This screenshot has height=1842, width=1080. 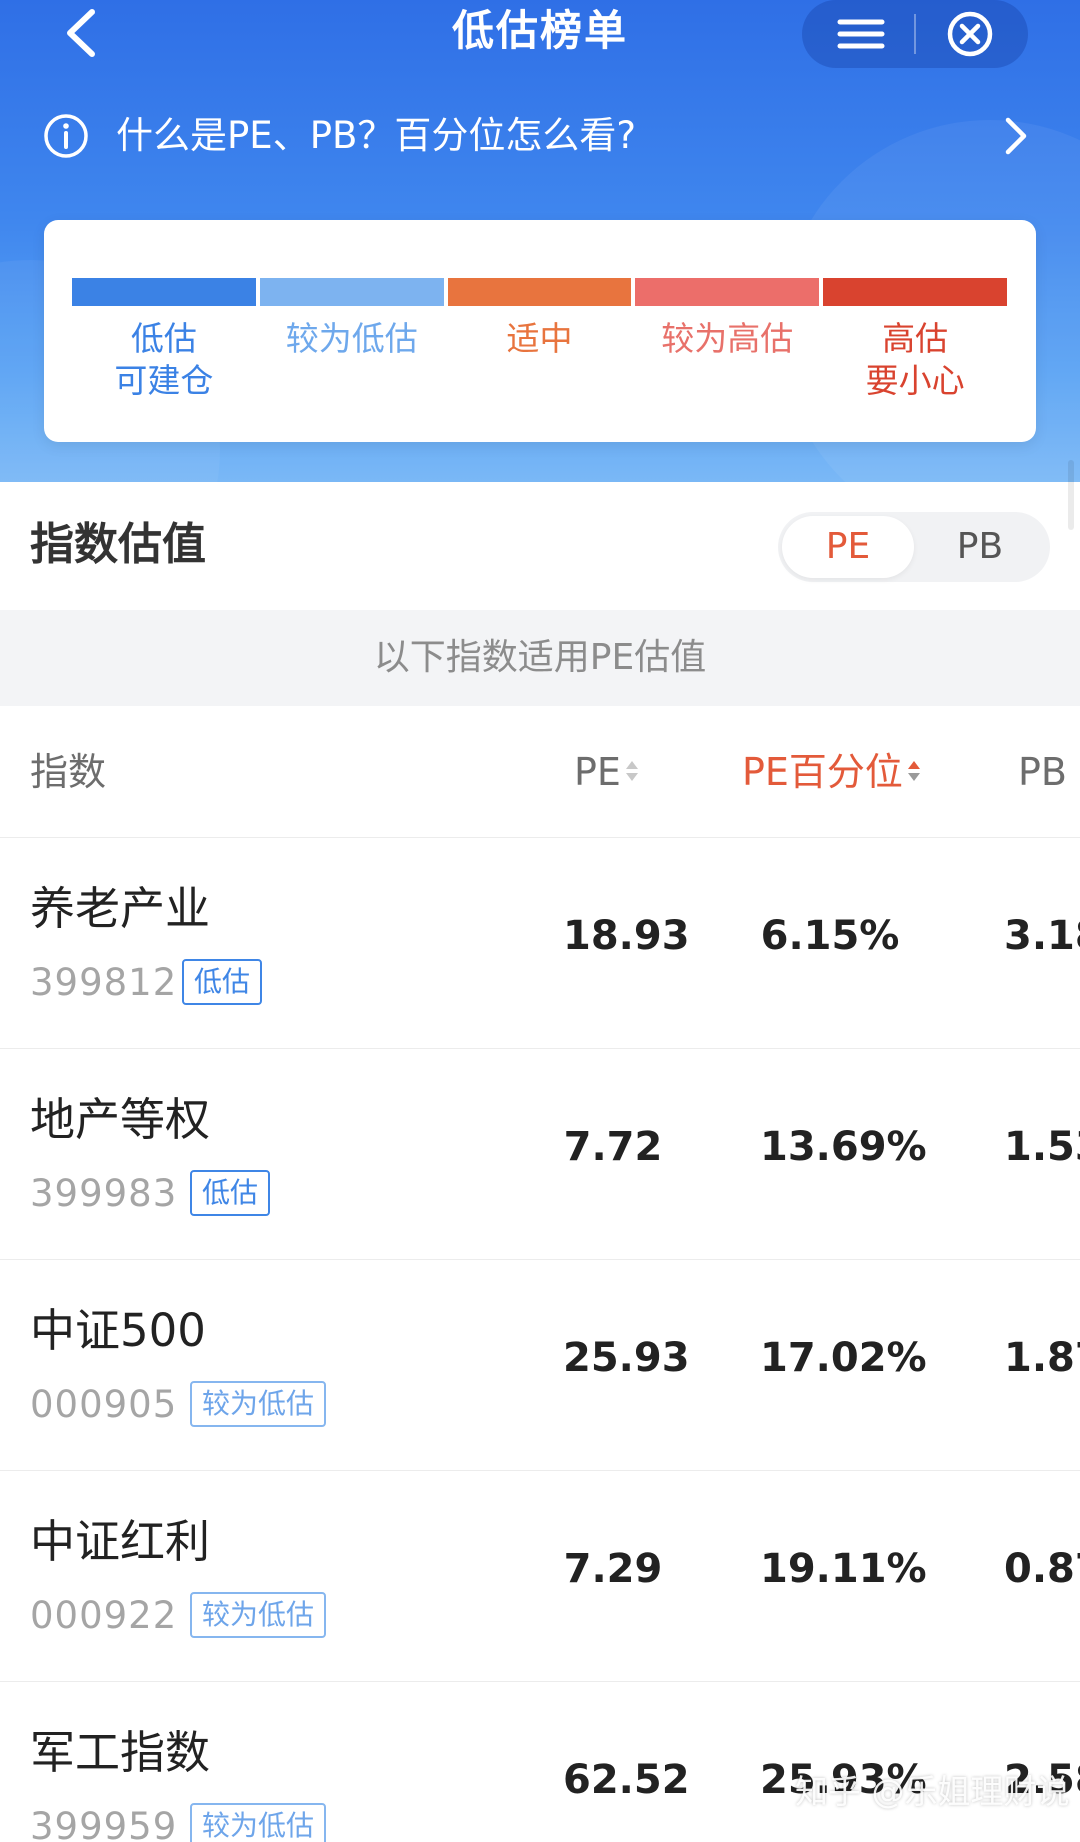 I want to click on pb-value: 1.87, so click(x=1042, y=1358).